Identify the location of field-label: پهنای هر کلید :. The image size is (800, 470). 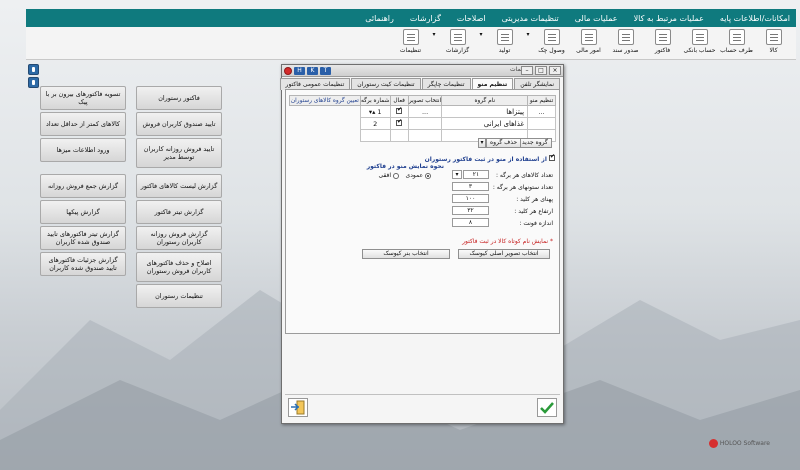
(534, 199).